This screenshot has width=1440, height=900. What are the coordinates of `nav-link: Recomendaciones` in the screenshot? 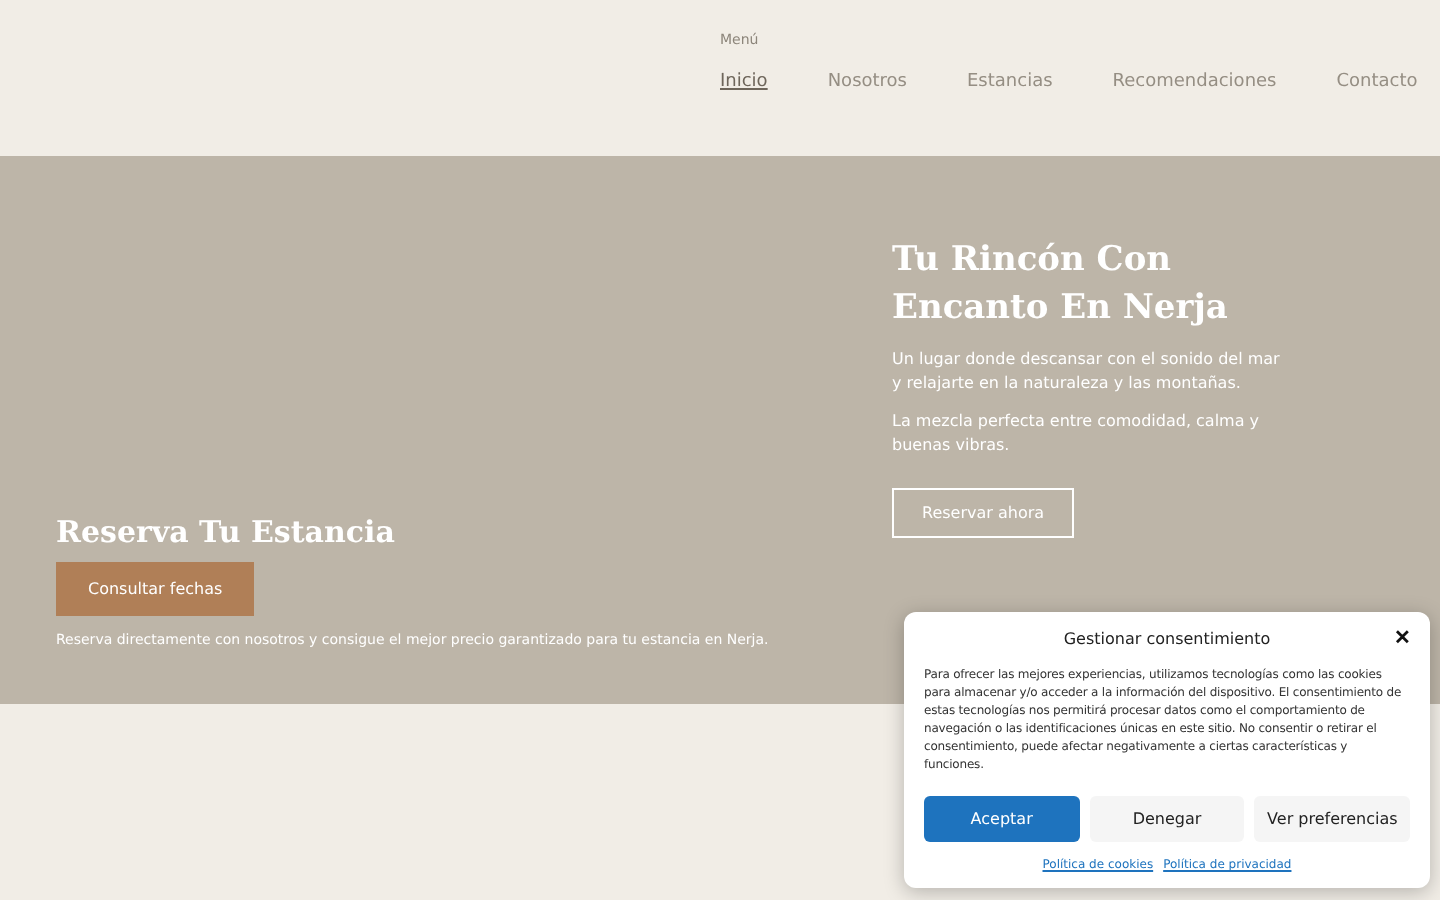 It's located at (1194, 82).